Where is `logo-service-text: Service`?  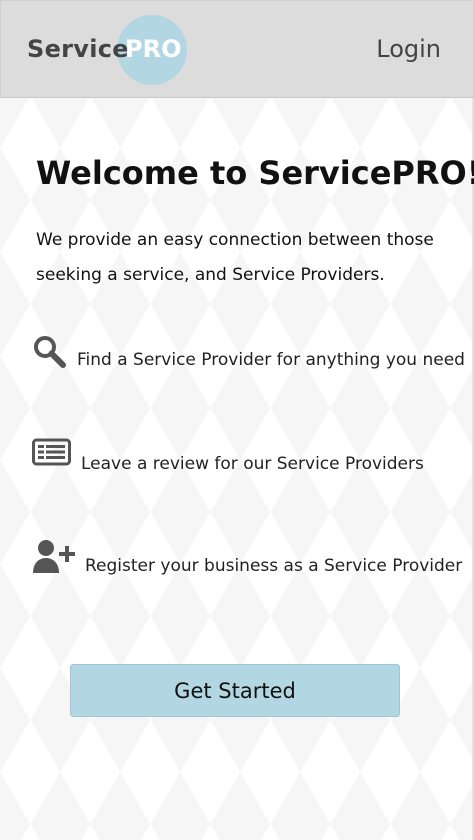
logo-service-text: Service is located at coordinates (78, 49).